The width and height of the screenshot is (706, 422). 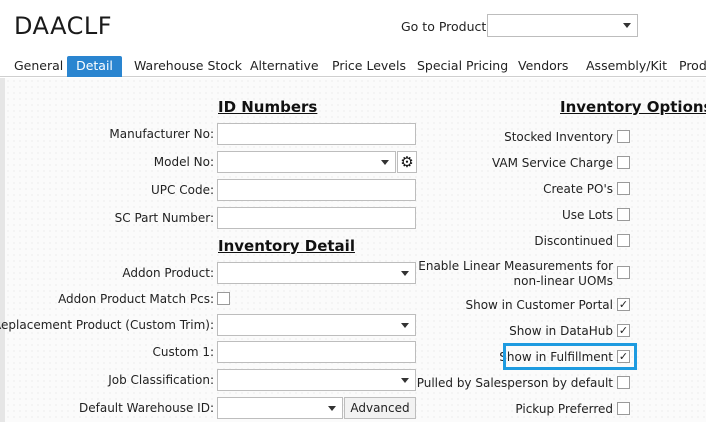 I want to click on discontinued-label: Discontinued, so click(x=573, y=241).